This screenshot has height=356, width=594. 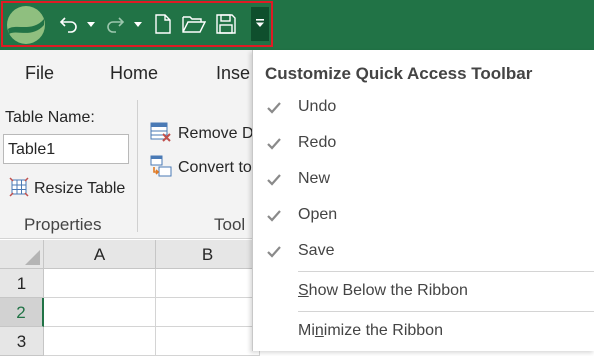 I want to click on customize-quick-access-button, so click(x=260, y=24).